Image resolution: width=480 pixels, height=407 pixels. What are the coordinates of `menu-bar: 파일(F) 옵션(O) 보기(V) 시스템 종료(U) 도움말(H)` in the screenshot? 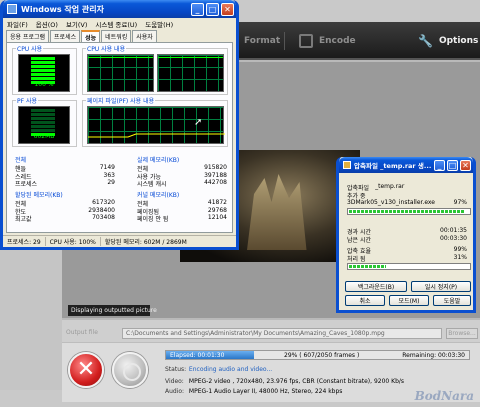 It's located at (119, 23).